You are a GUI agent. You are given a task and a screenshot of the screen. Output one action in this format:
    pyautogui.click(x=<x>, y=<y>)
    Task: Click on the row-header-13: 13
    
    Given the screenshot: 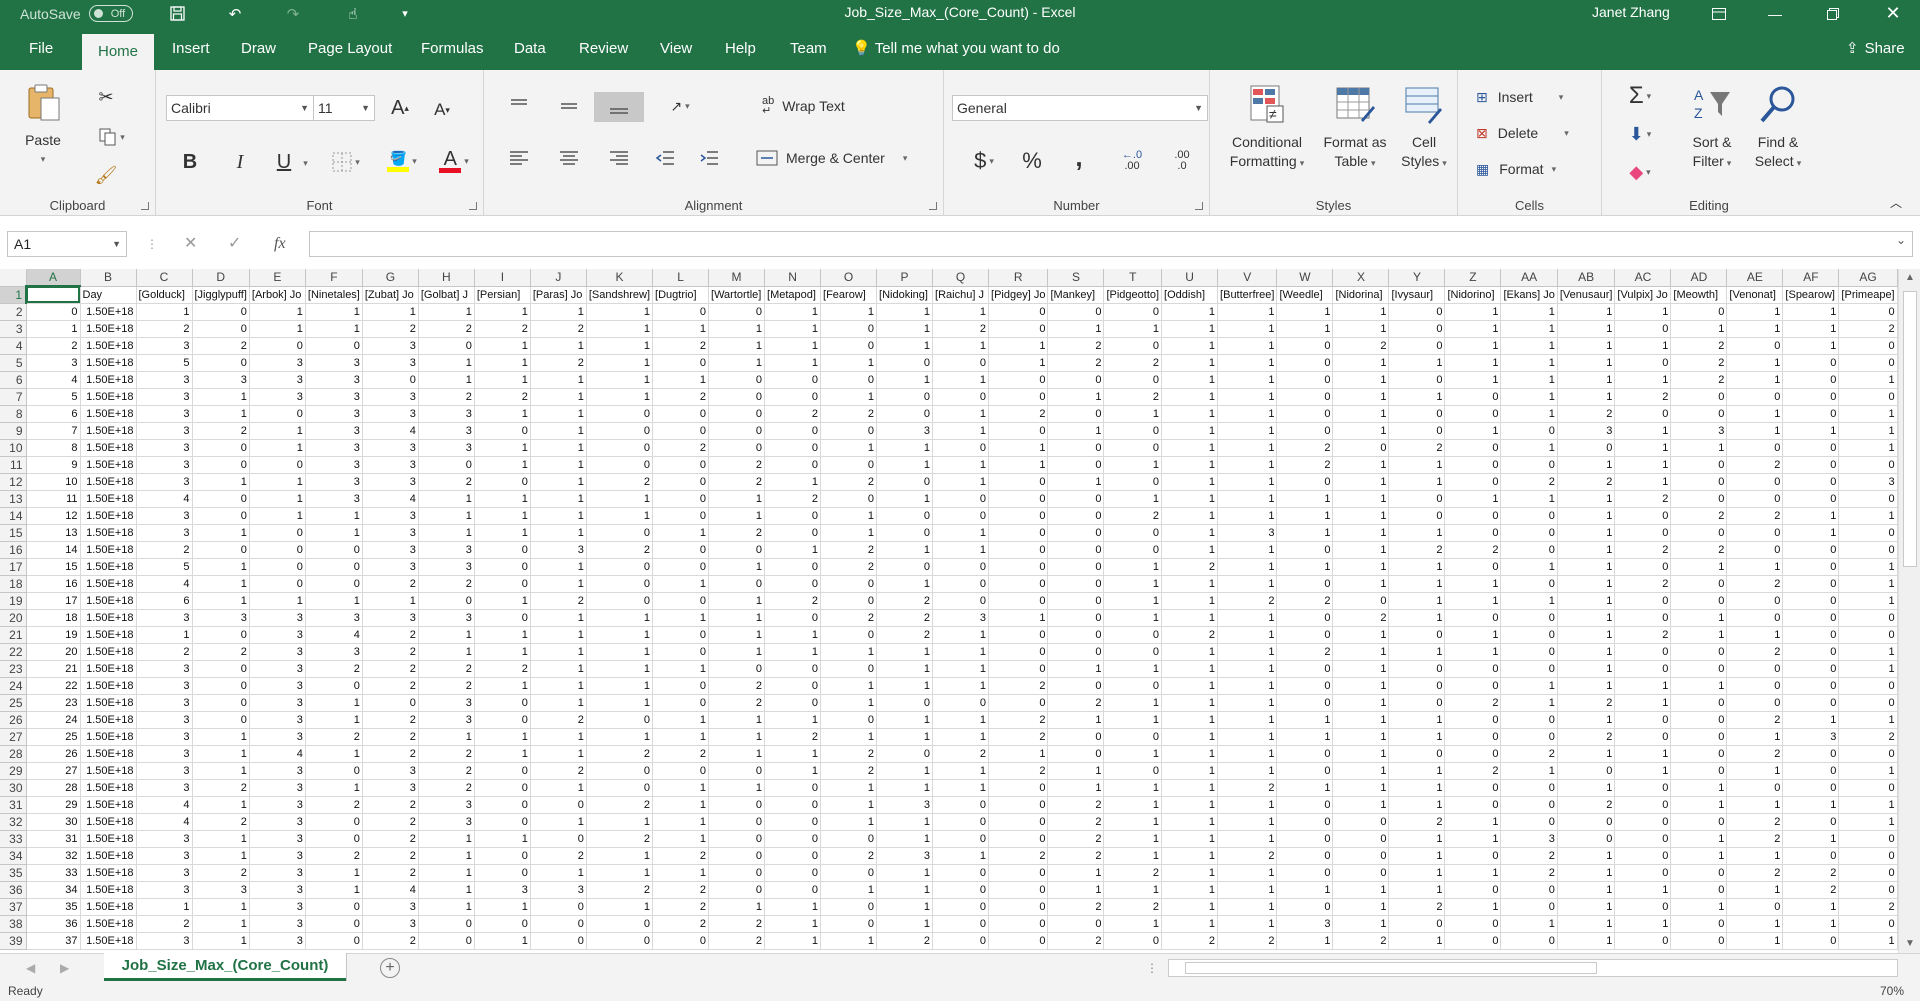 What is the action you would take?
    pyautogui.click(x=13, y=499)
    